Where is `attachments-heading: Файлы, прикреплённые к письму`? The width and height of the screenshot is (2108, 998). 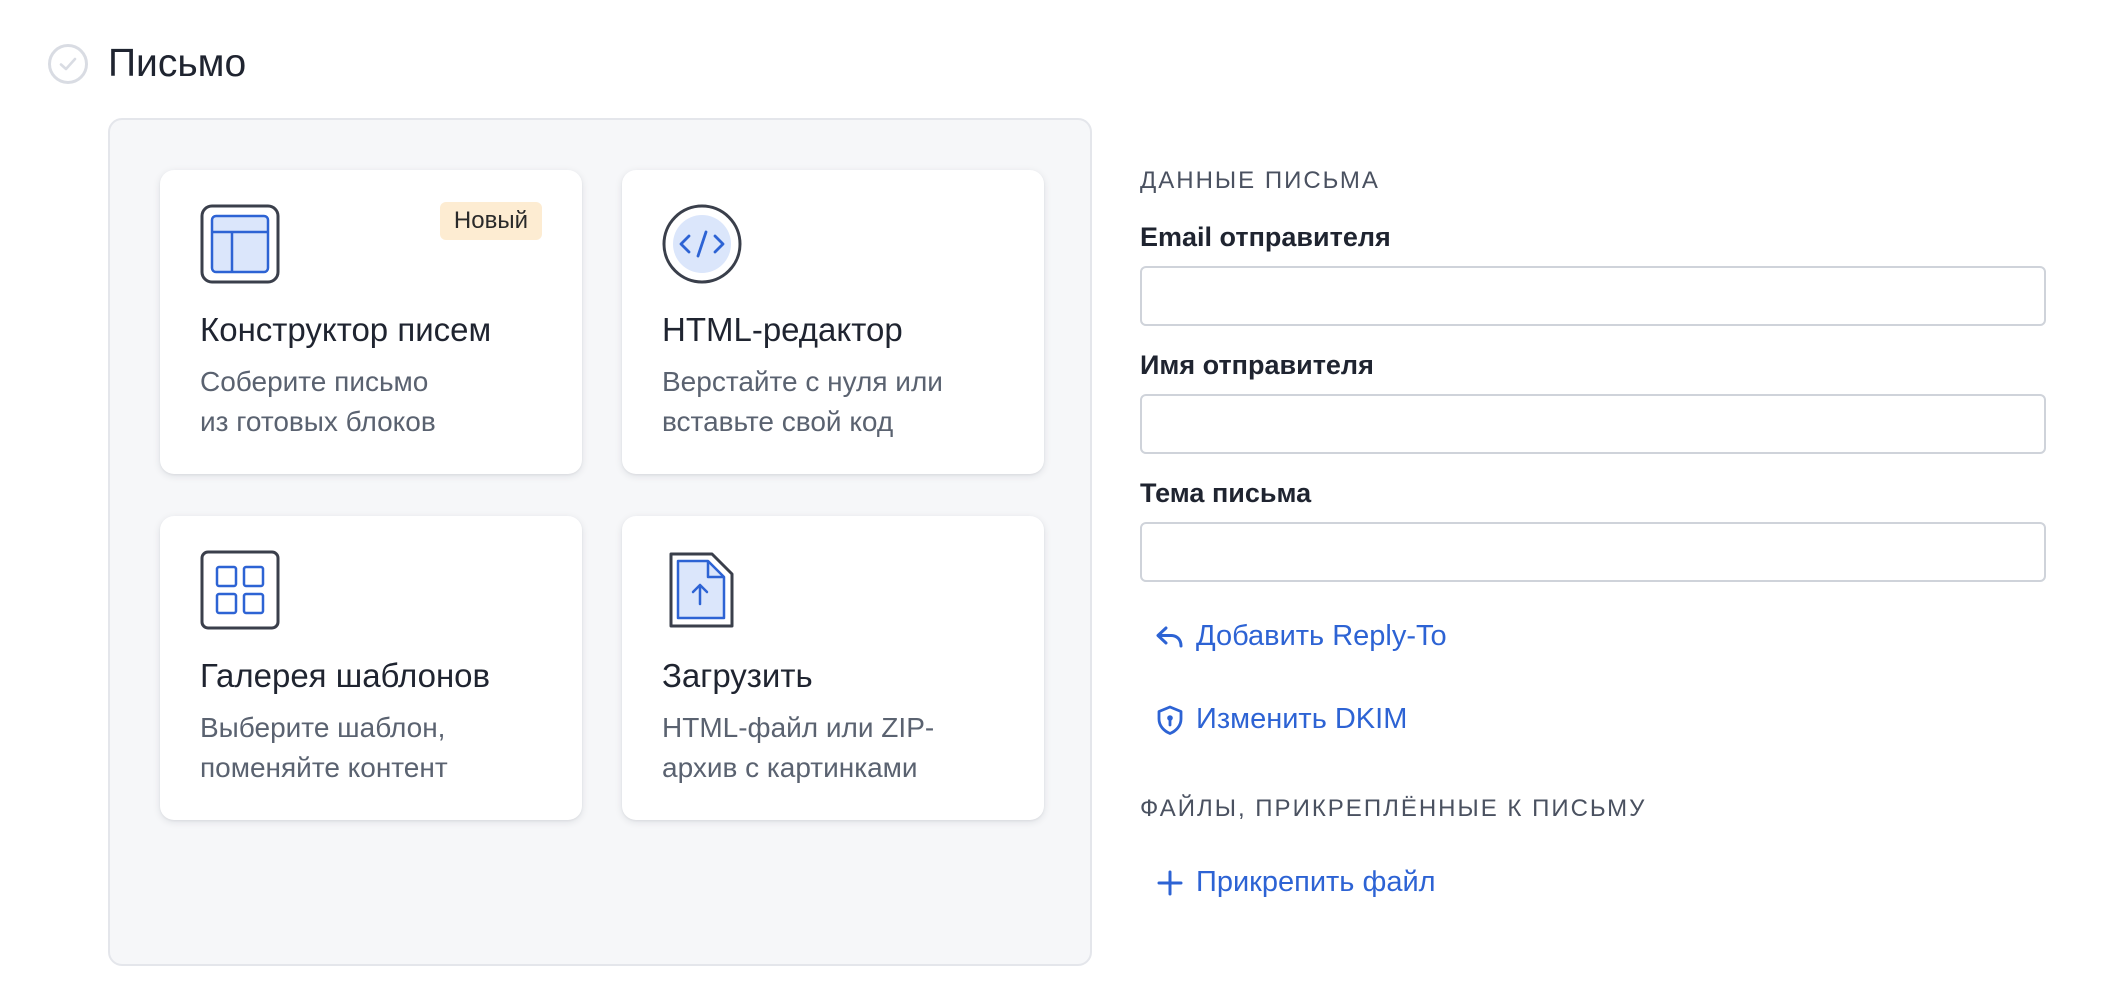
attachments-heading: Файлы, прикреплённые к письму is located at coordinates (1393, 808).